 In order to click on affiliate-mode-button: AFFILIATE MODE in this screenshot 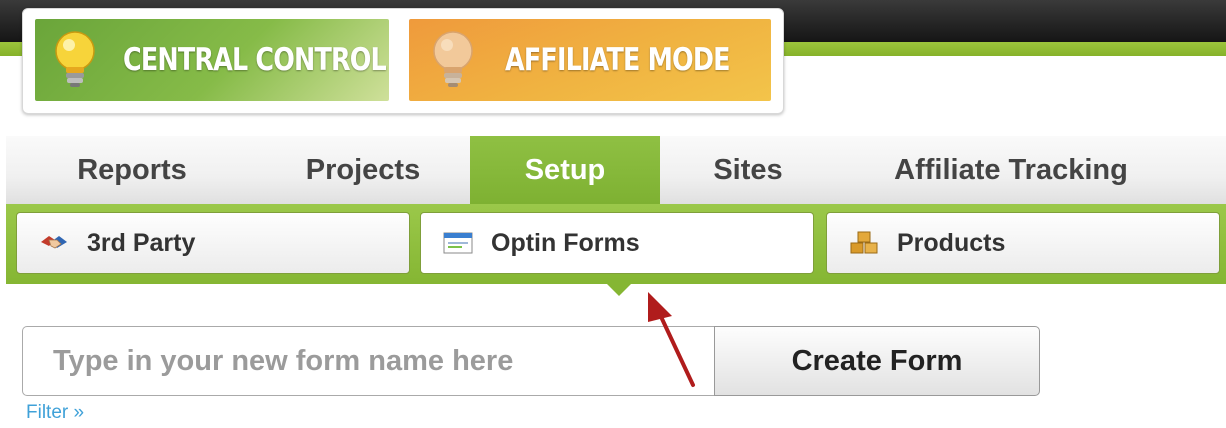, I will do `click(590, 60)`.